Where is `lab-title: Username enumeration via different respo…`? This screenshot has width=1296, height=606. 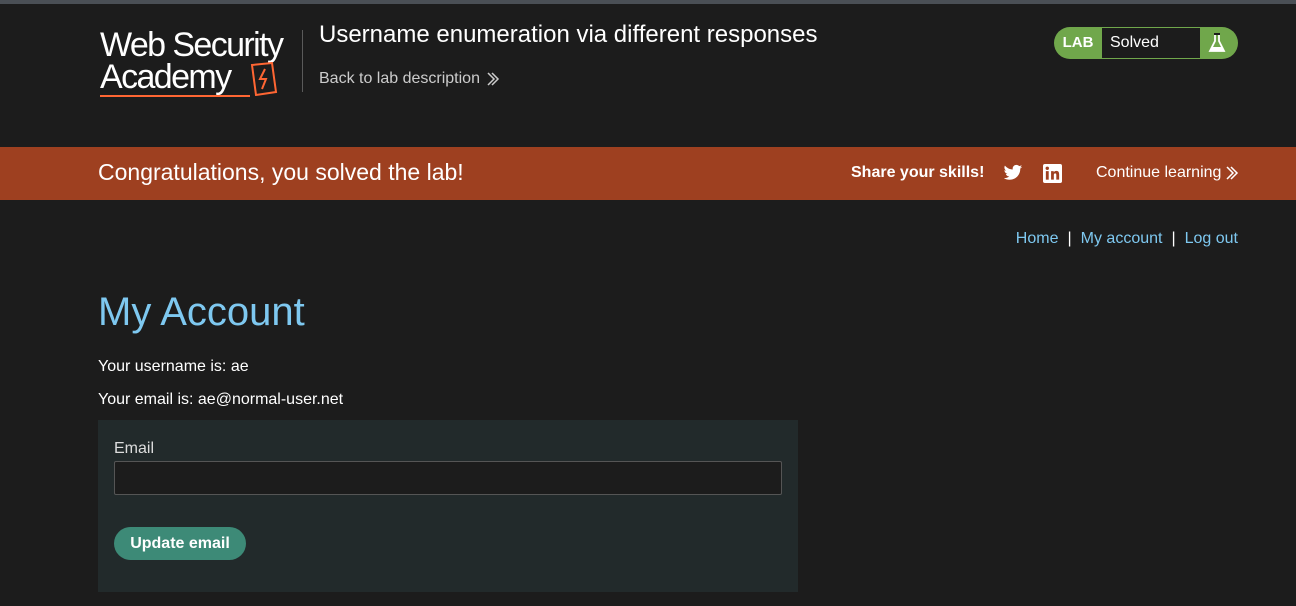 lab-title: Username enumeration via different respo… is located at coordinates (568, 34).